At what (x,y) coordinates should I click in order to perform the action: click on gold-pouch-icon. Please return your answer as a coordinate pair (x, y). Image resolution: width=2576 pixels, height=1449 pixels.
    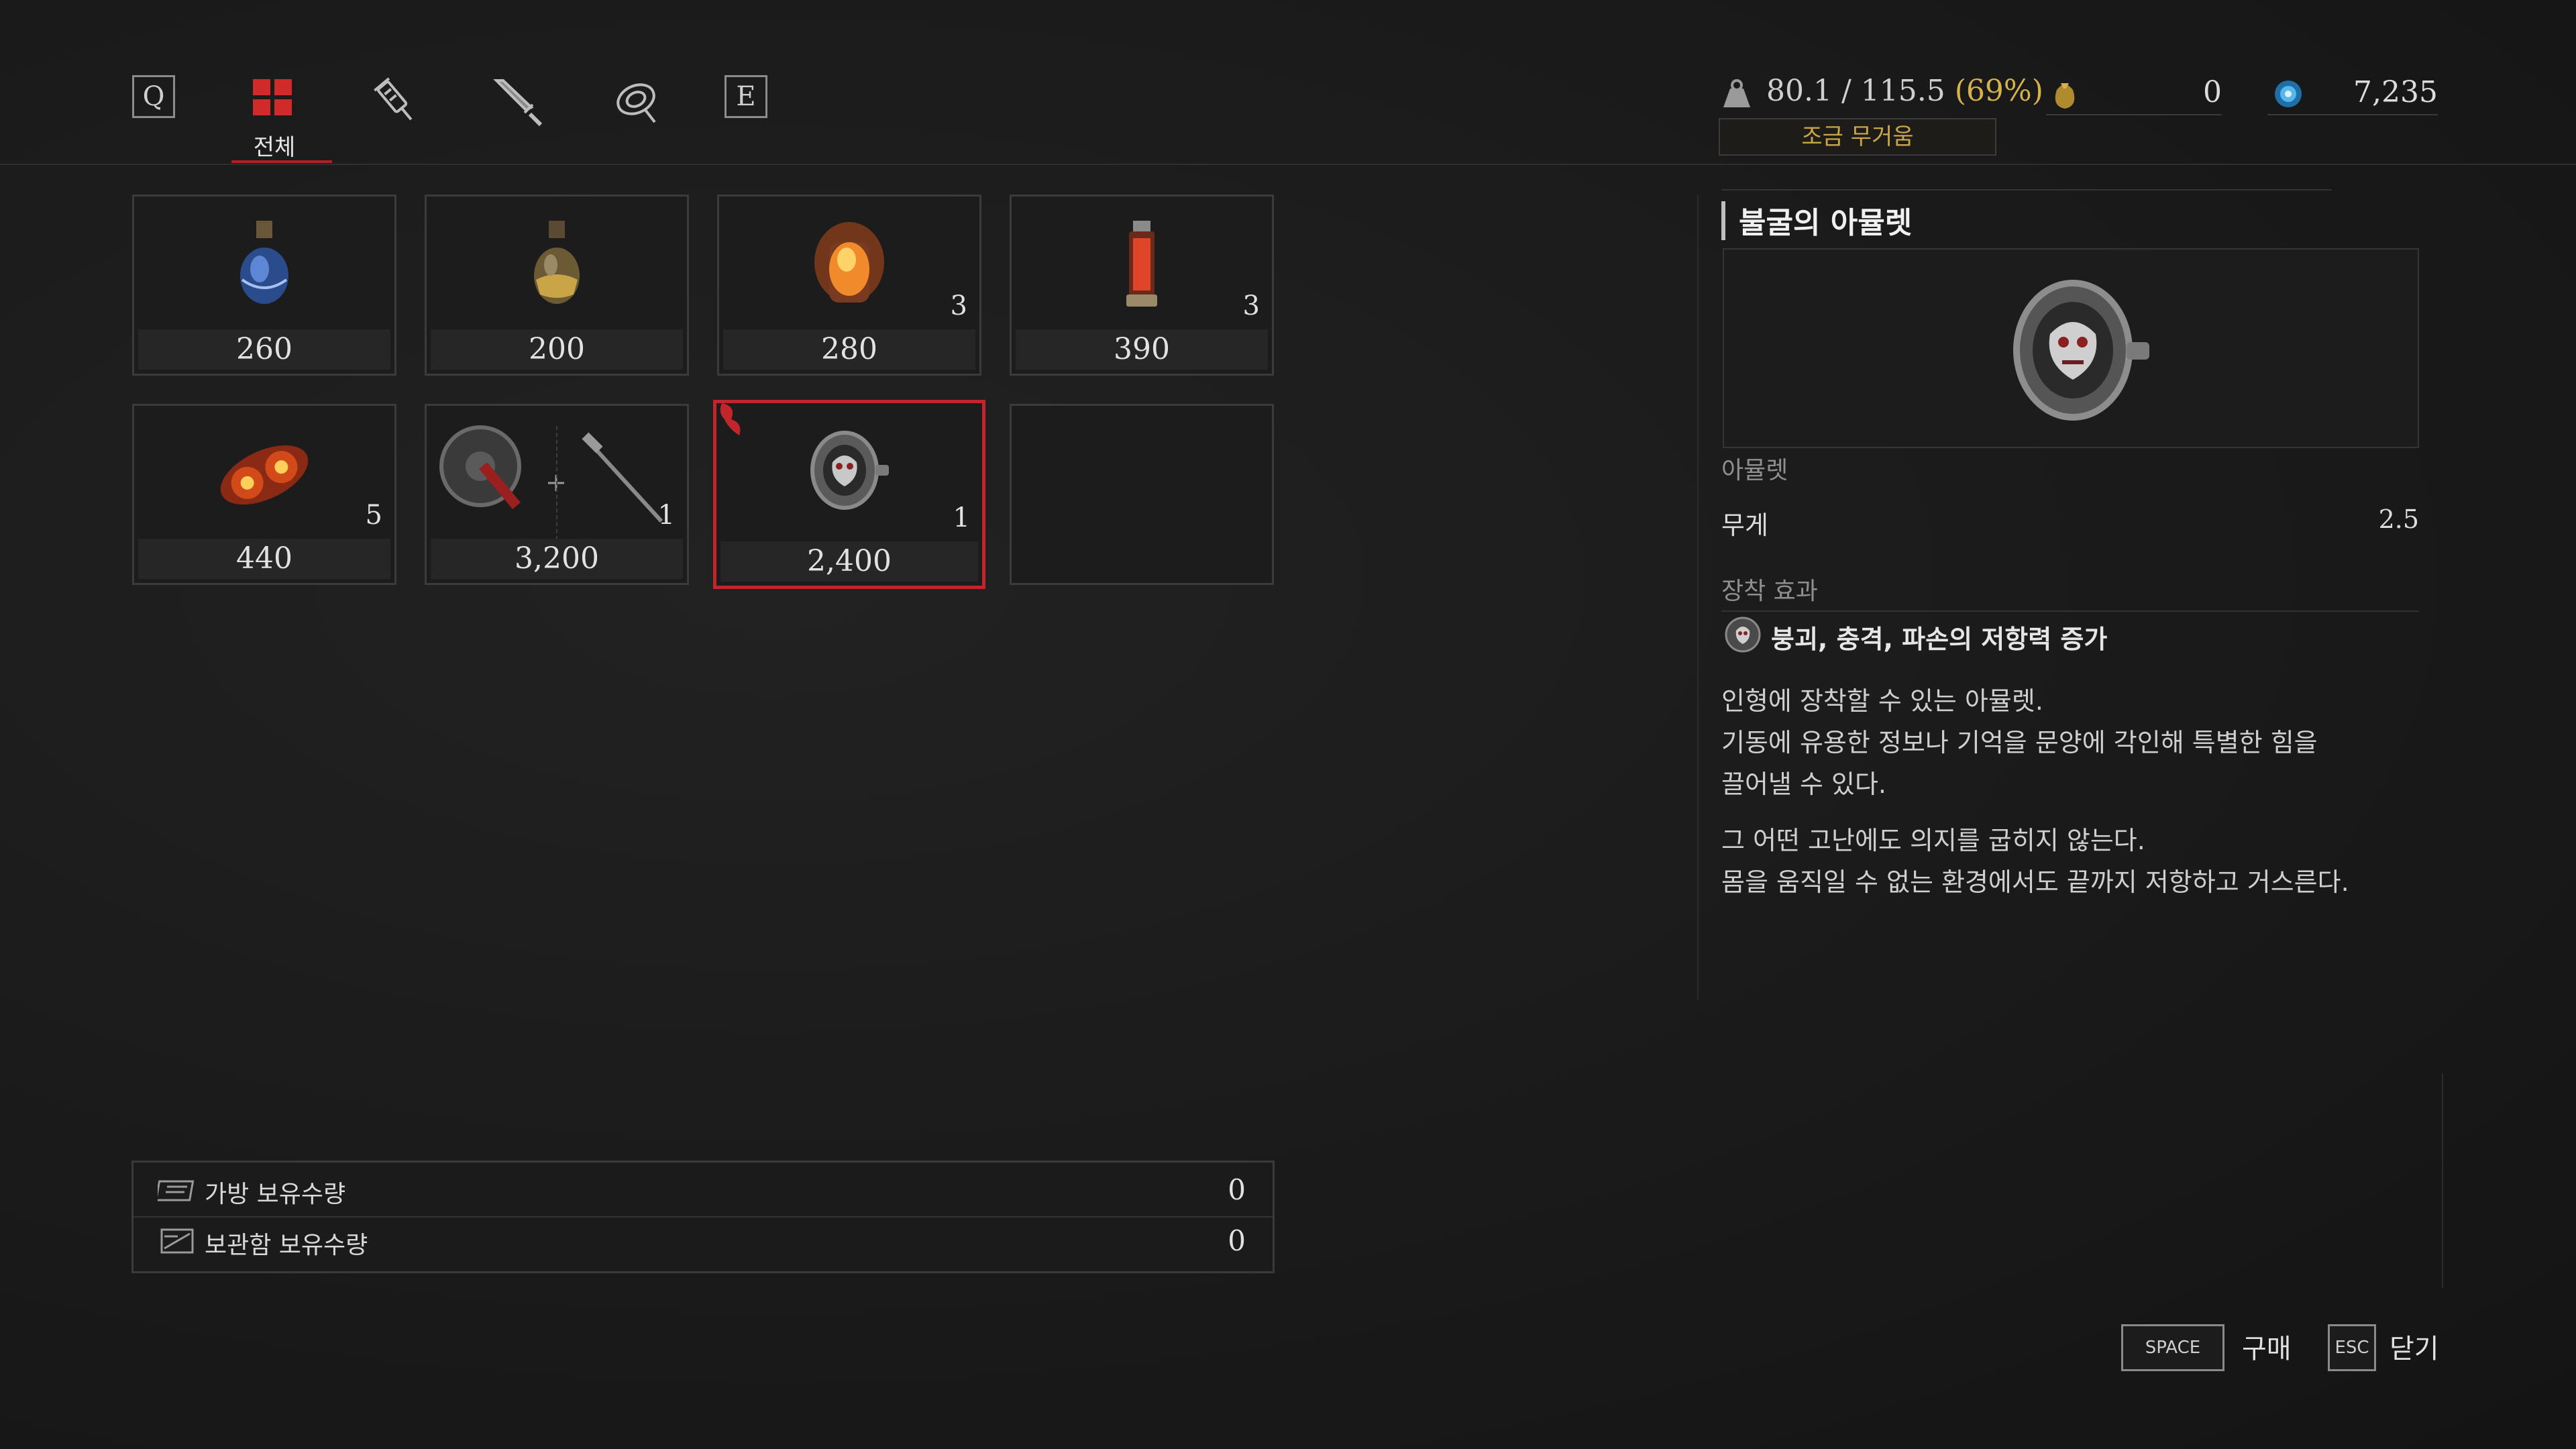
    Looking at the image, I should click on (2065, 96).